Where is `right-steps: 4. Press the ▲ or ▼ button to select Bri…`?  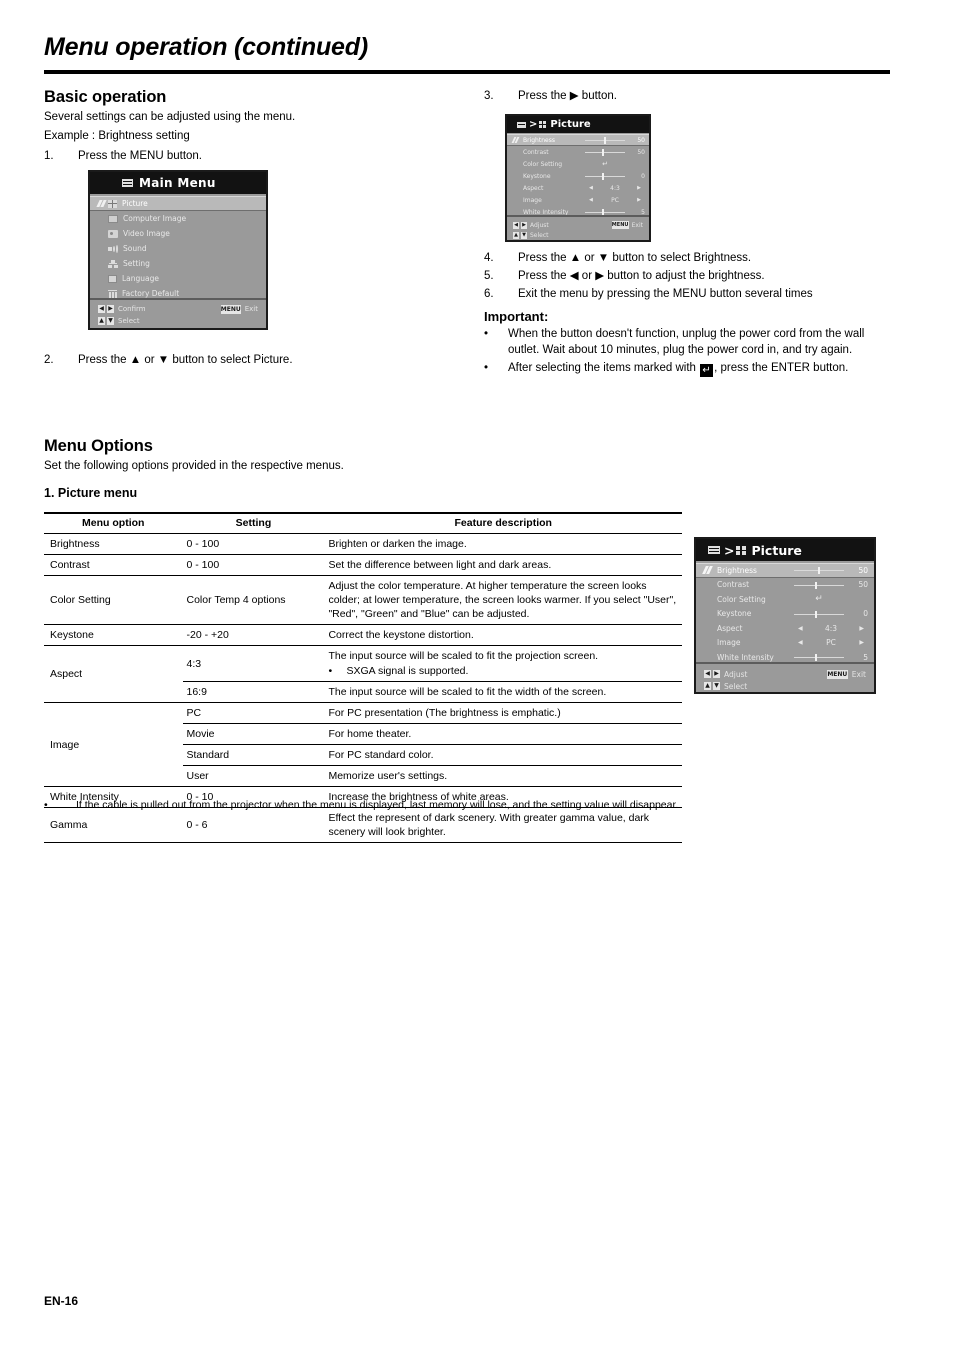
right-steps: 4. Press the ▲ or ▼ button to select Bri… is located at coordinates (687, 276).